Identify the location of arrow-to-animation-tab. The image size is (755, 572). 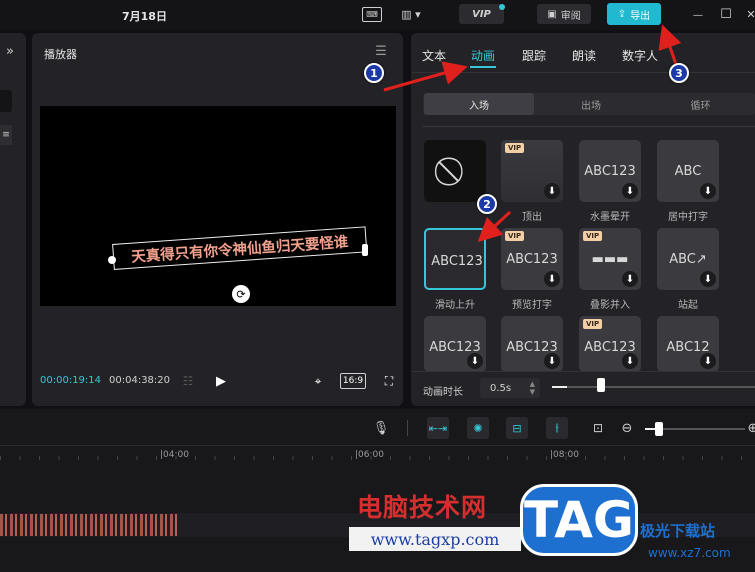
(425, 76).